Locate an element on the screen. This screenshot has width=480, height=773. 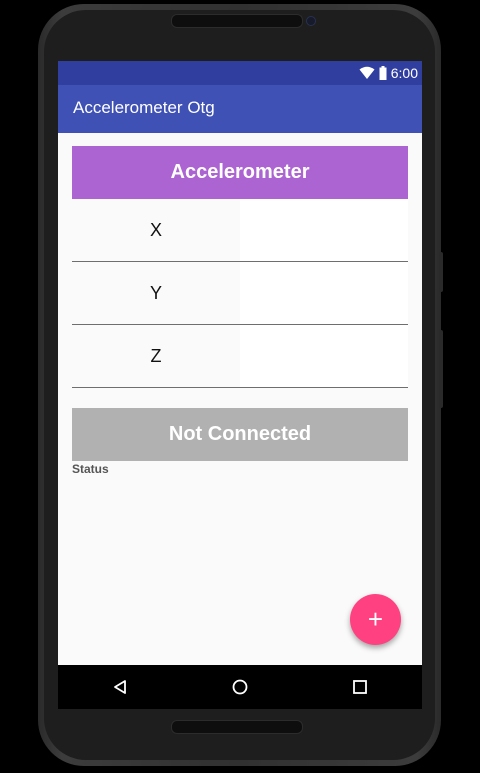
volume-button is located at coordinates (441, 272).